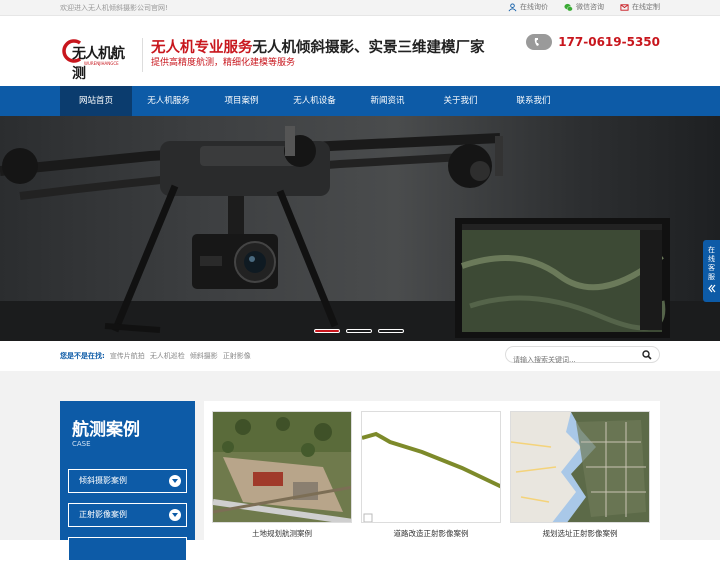  What do you see at coordinates (127, 549) in the screenshot?
I see `sidebar-item-more` at bounding box center [127, 549].